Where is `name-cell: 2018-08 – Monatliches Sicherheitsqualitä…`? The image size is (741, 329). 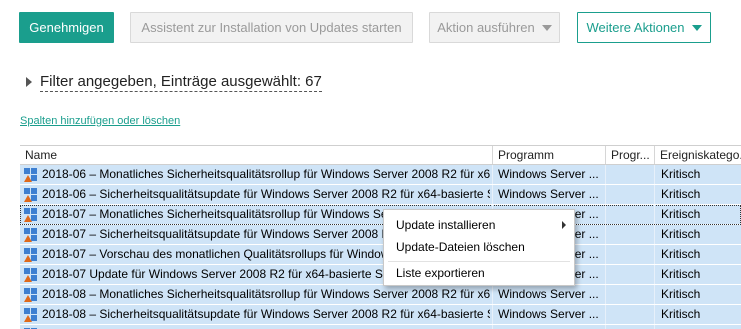
name-cell: 2018-08 – Monatliches Sicherheitsqualitä… is located at coordinates (257, 294).